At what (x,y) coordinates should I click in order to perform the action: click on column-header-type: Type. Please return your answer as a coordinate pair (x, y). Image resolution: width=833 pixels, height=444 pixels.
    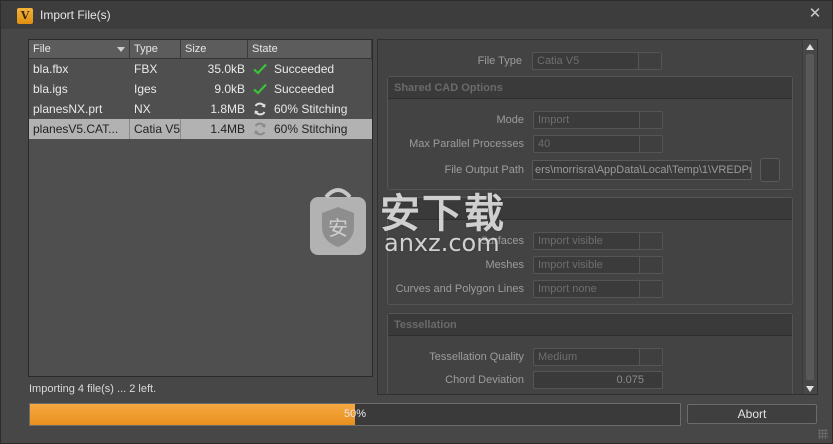
    Looking at the image, I should click on (155, 49).